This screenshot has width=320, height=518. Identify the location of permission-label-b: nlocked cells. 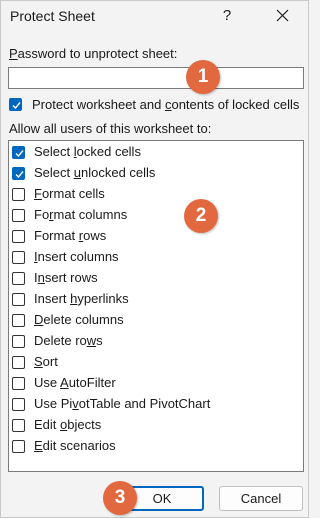
(118, 172).